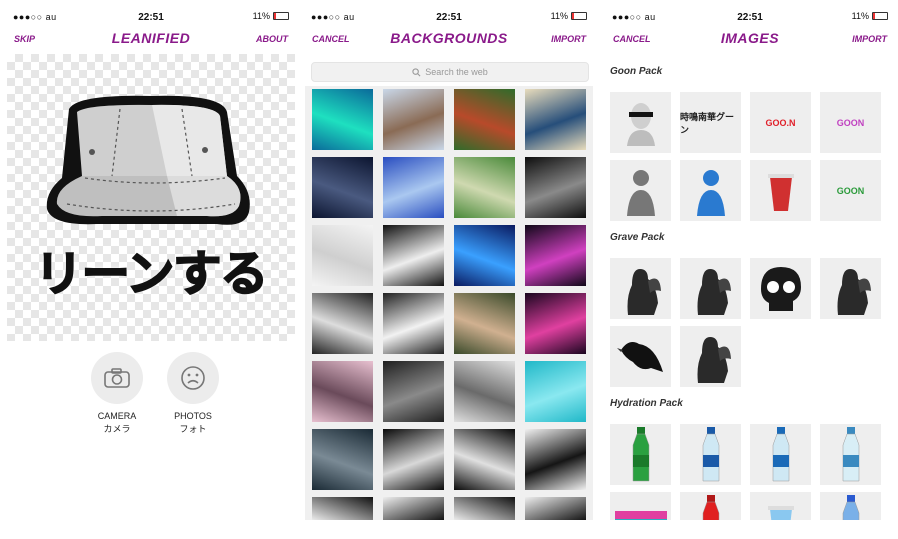 The height and width of the screenshot is (539, 898). I want to click on background-thumb-pagoda, so click(413, 119).